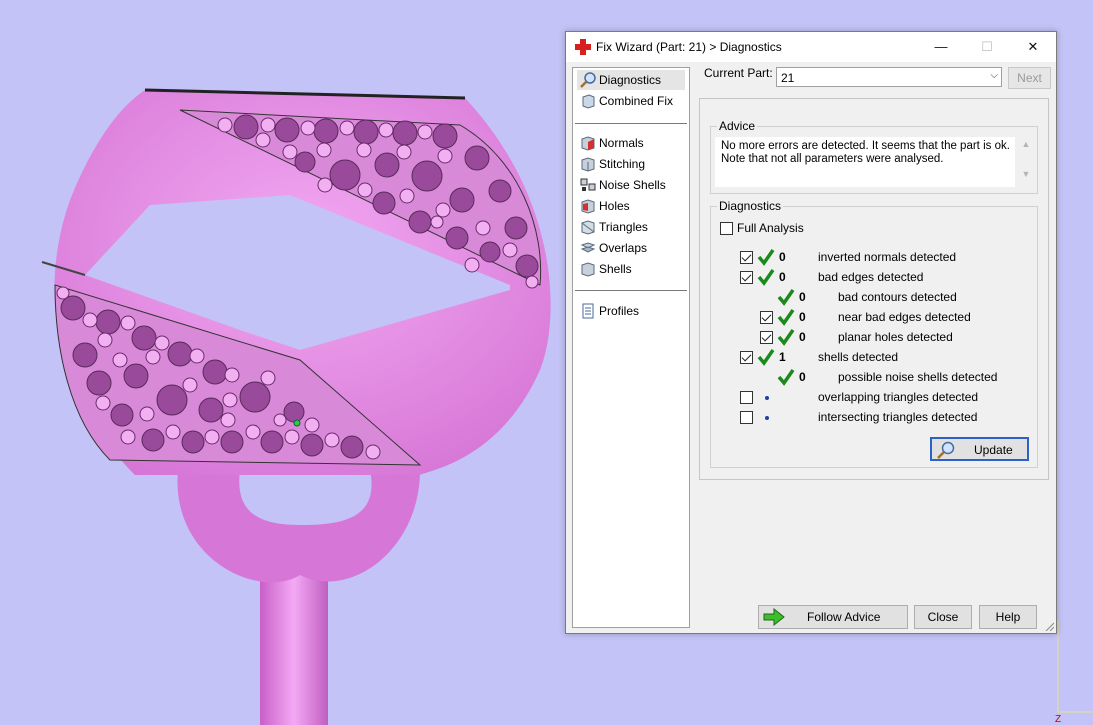 The height and width of the screenshot is (725, 1093). What do you see at coordinates (588, 311) in the screenshot?
I see `document-icon` at bounding box center [588, 311].